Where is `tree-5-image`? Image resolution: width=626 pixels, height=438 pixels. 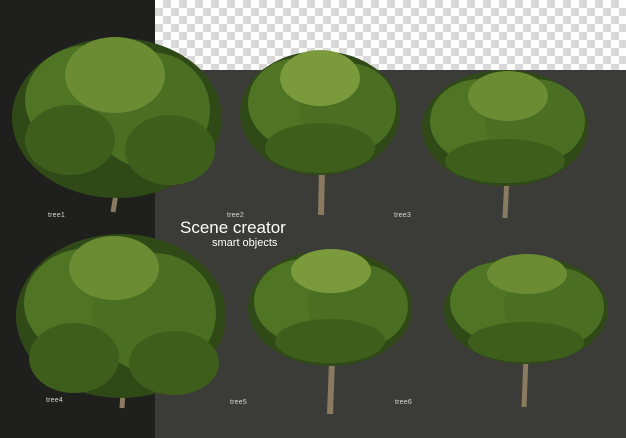 tree-5-image is located at coordinates (330, 331).